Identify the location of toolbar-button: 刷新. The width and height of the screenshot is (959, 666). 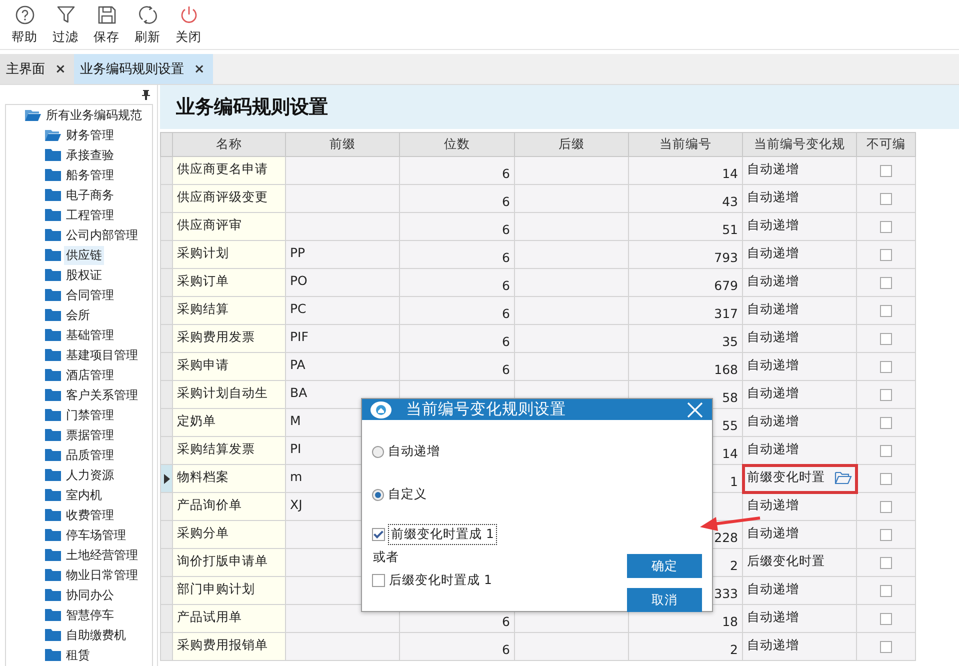
(147, 25).